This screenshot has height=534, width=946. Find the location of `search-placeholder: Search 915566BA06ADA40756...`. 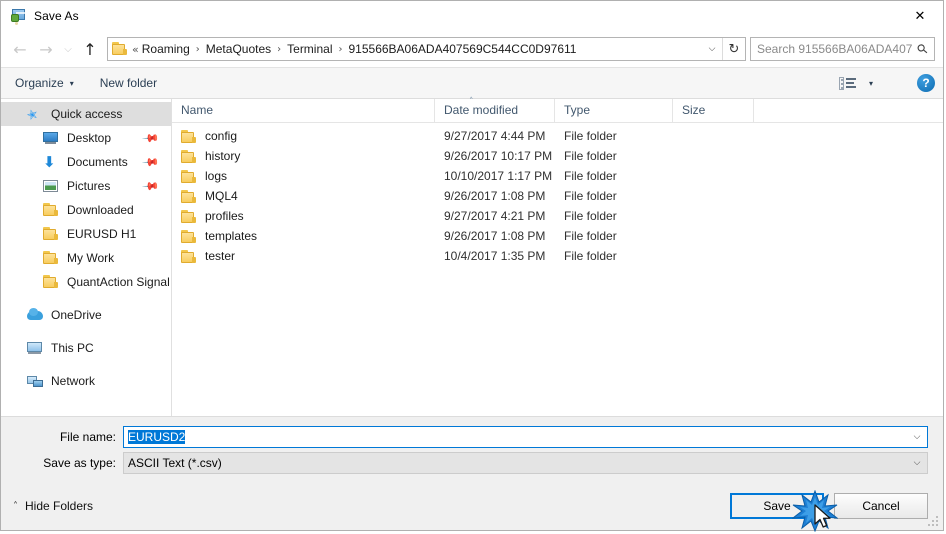

search-placeholder: Search 915566BA06ADA40756... is located at coordinates (834, 49).